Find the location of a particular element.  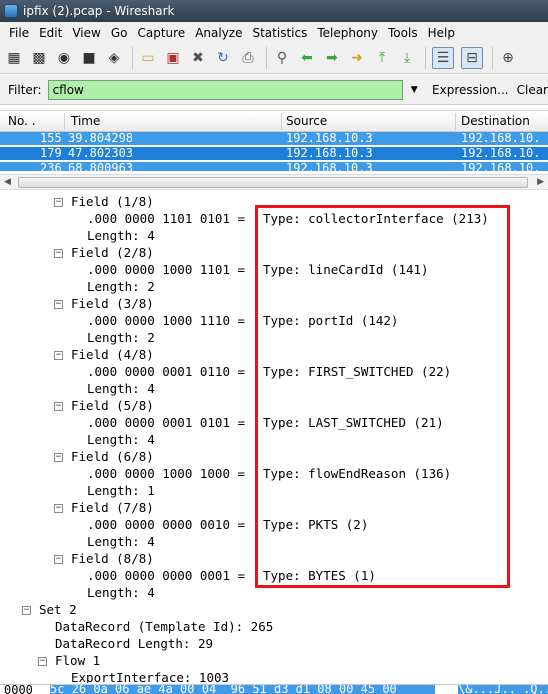

scrollbar-thumb is located at coordinates (273, 182).